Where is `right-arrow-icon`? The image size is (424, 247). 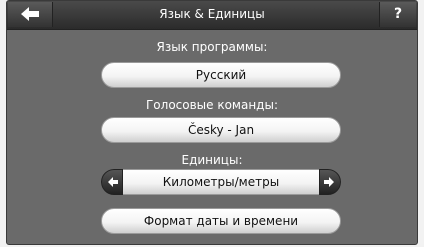
right-arrow-icon is located at coordinates (329, 182).